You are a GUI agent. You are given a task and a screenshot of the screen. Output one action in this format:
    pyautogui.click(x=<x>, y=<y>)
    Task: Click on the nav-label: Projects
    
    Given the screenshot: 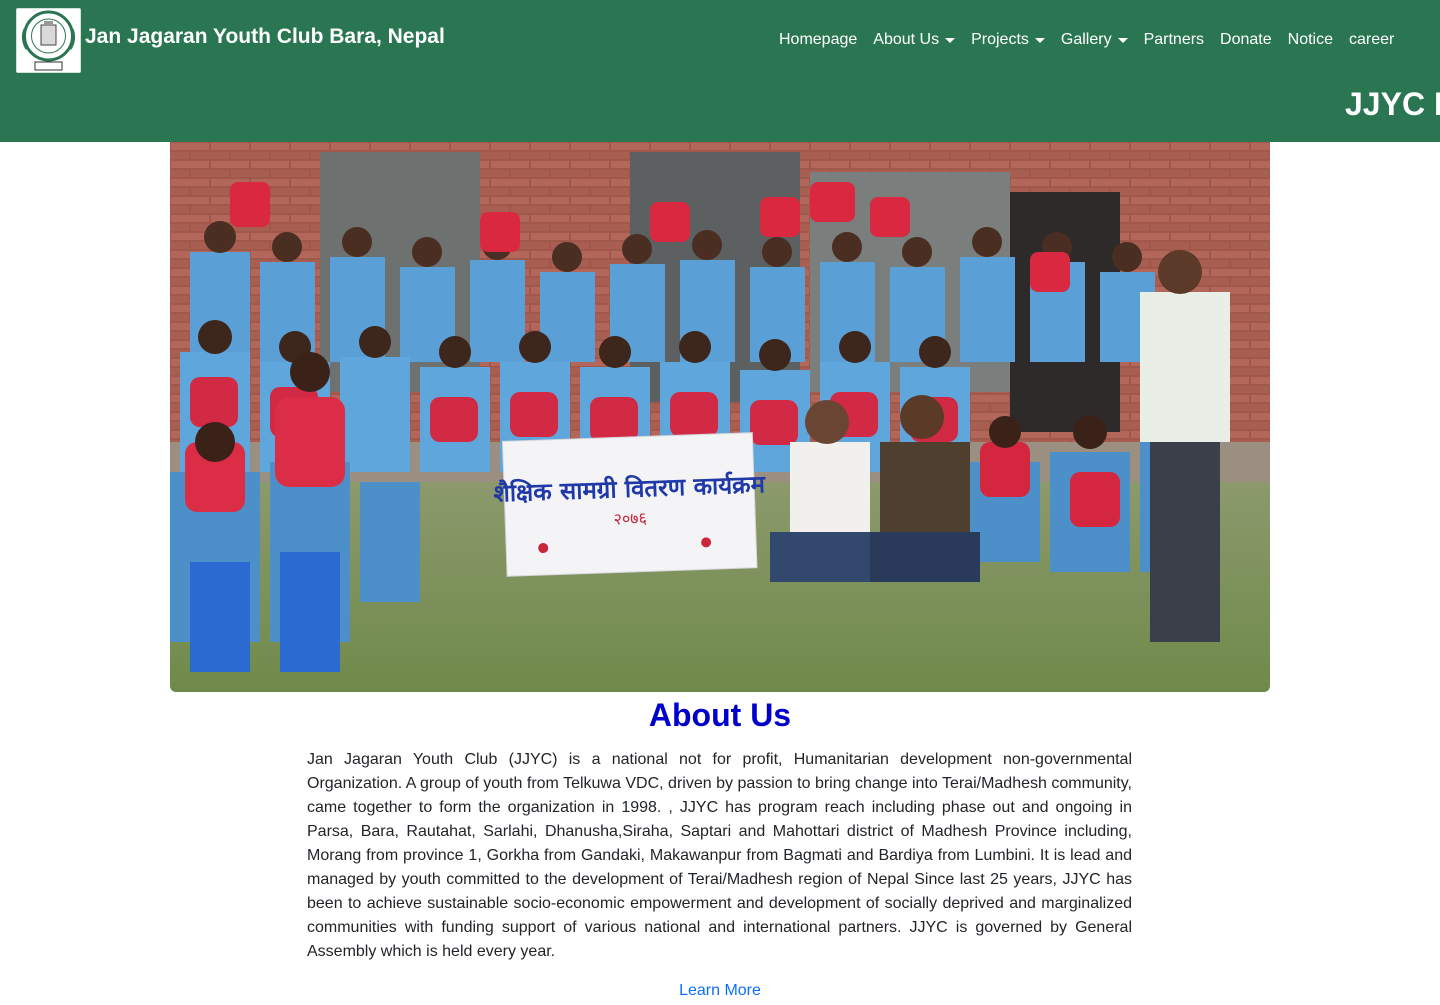 What is the action you would take?
    pyautogui.click(x=1000, y=39)
    